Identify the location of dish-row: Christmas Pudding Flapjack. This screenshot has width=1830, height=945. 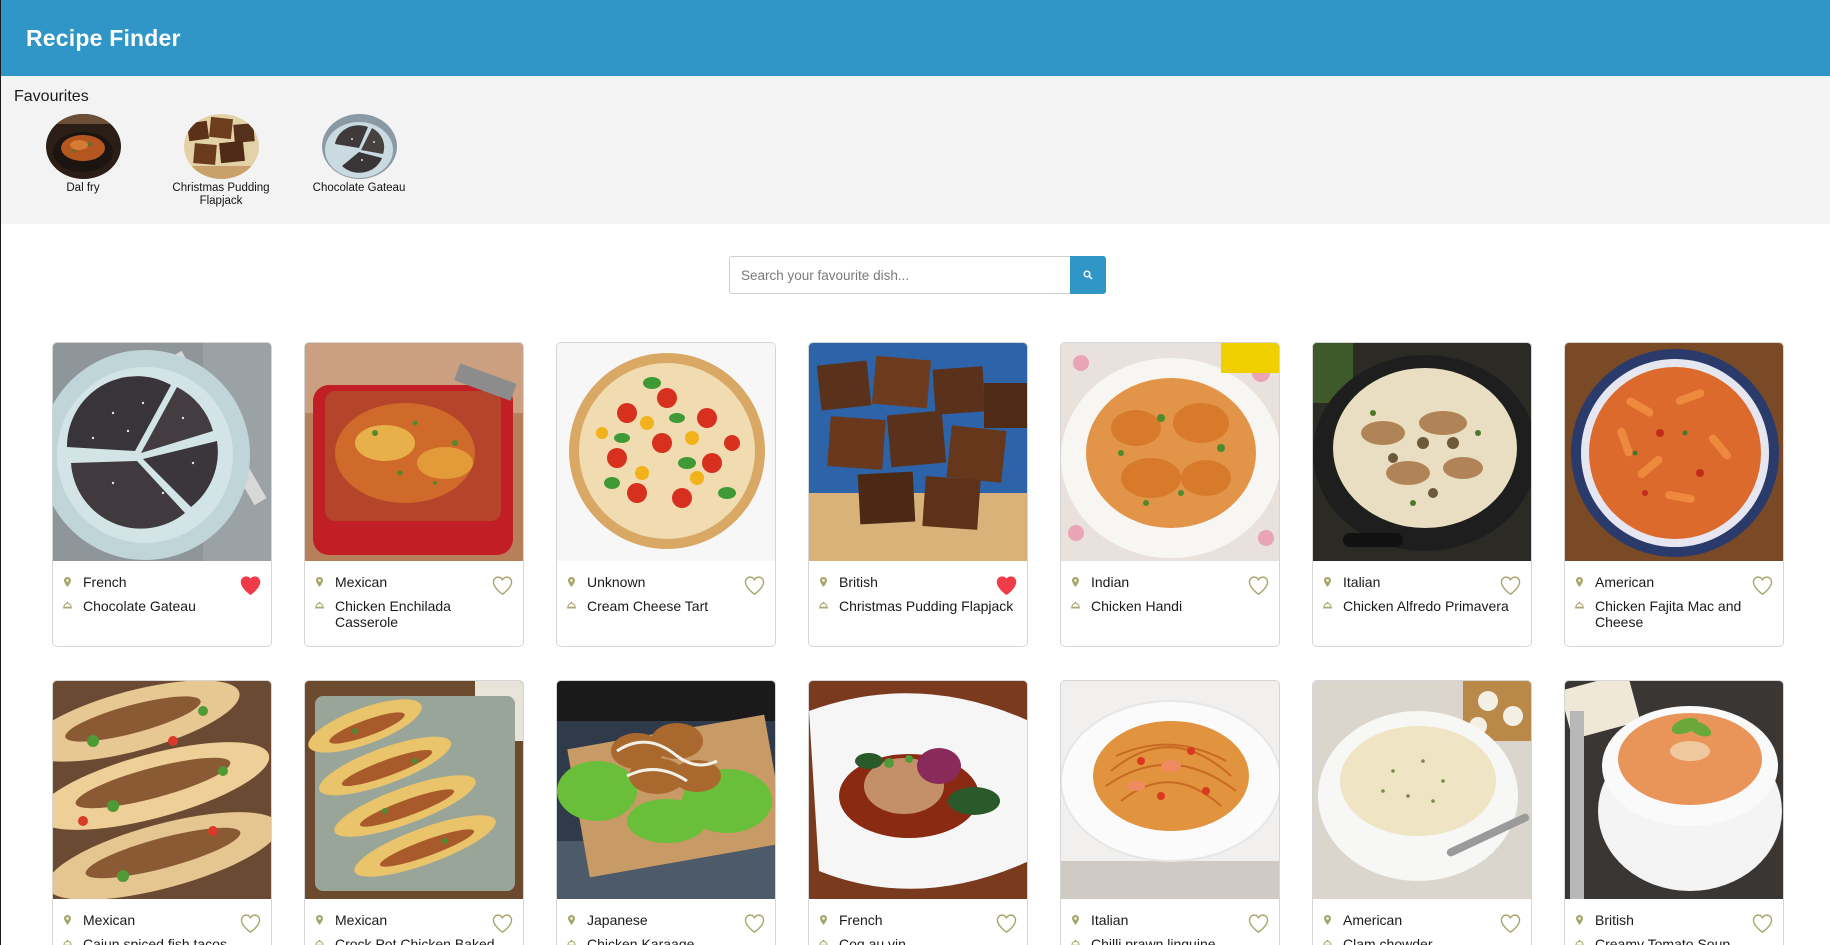
(918, 606).